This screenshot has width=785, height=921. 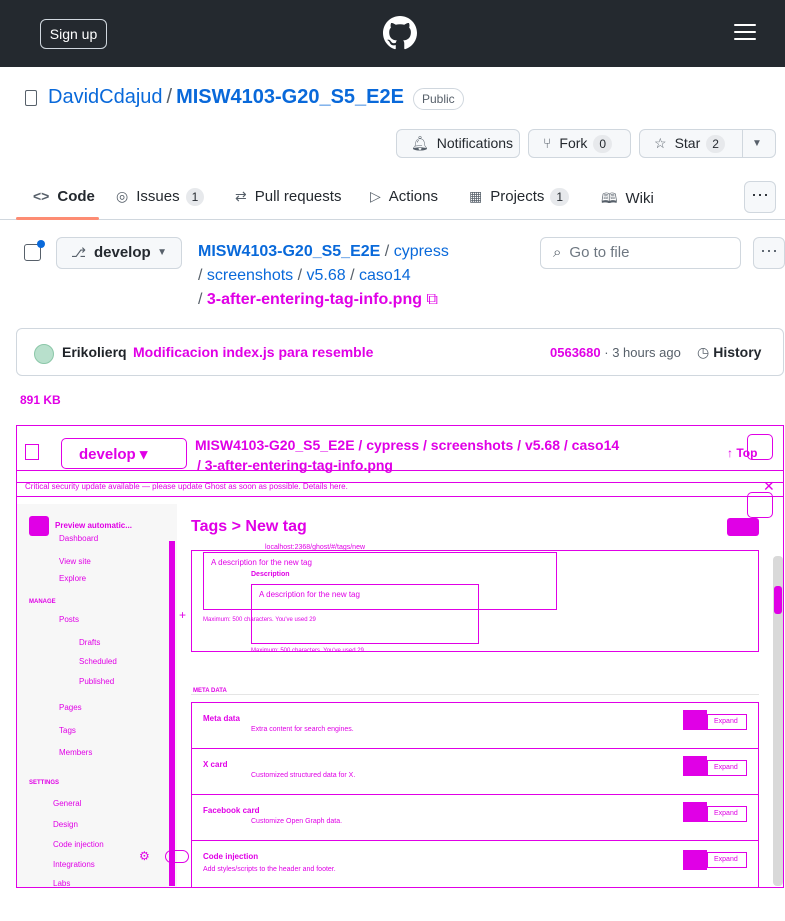 I want to click on notifications-button: 🔔︎ Notifications, so click(x=458, y=143).